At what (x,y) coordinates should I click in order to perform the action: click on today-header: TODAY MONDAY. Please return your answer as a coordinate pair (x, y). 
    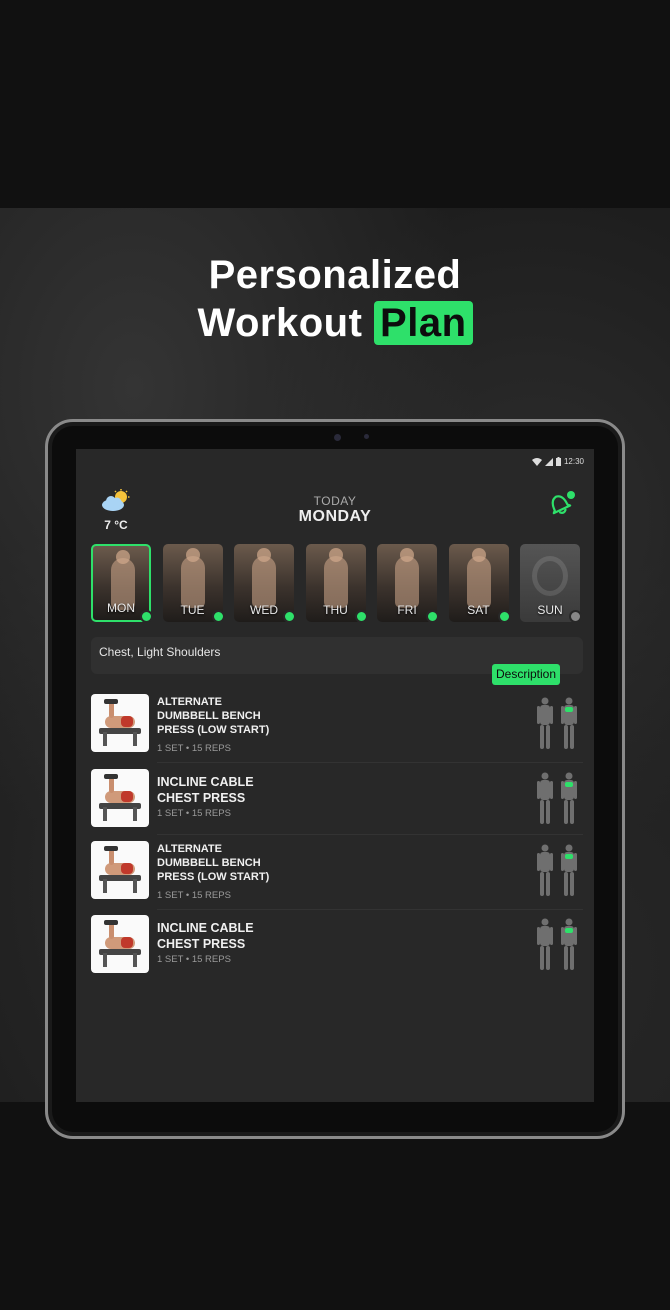
    Looking at the image, I should click on (335, 510).